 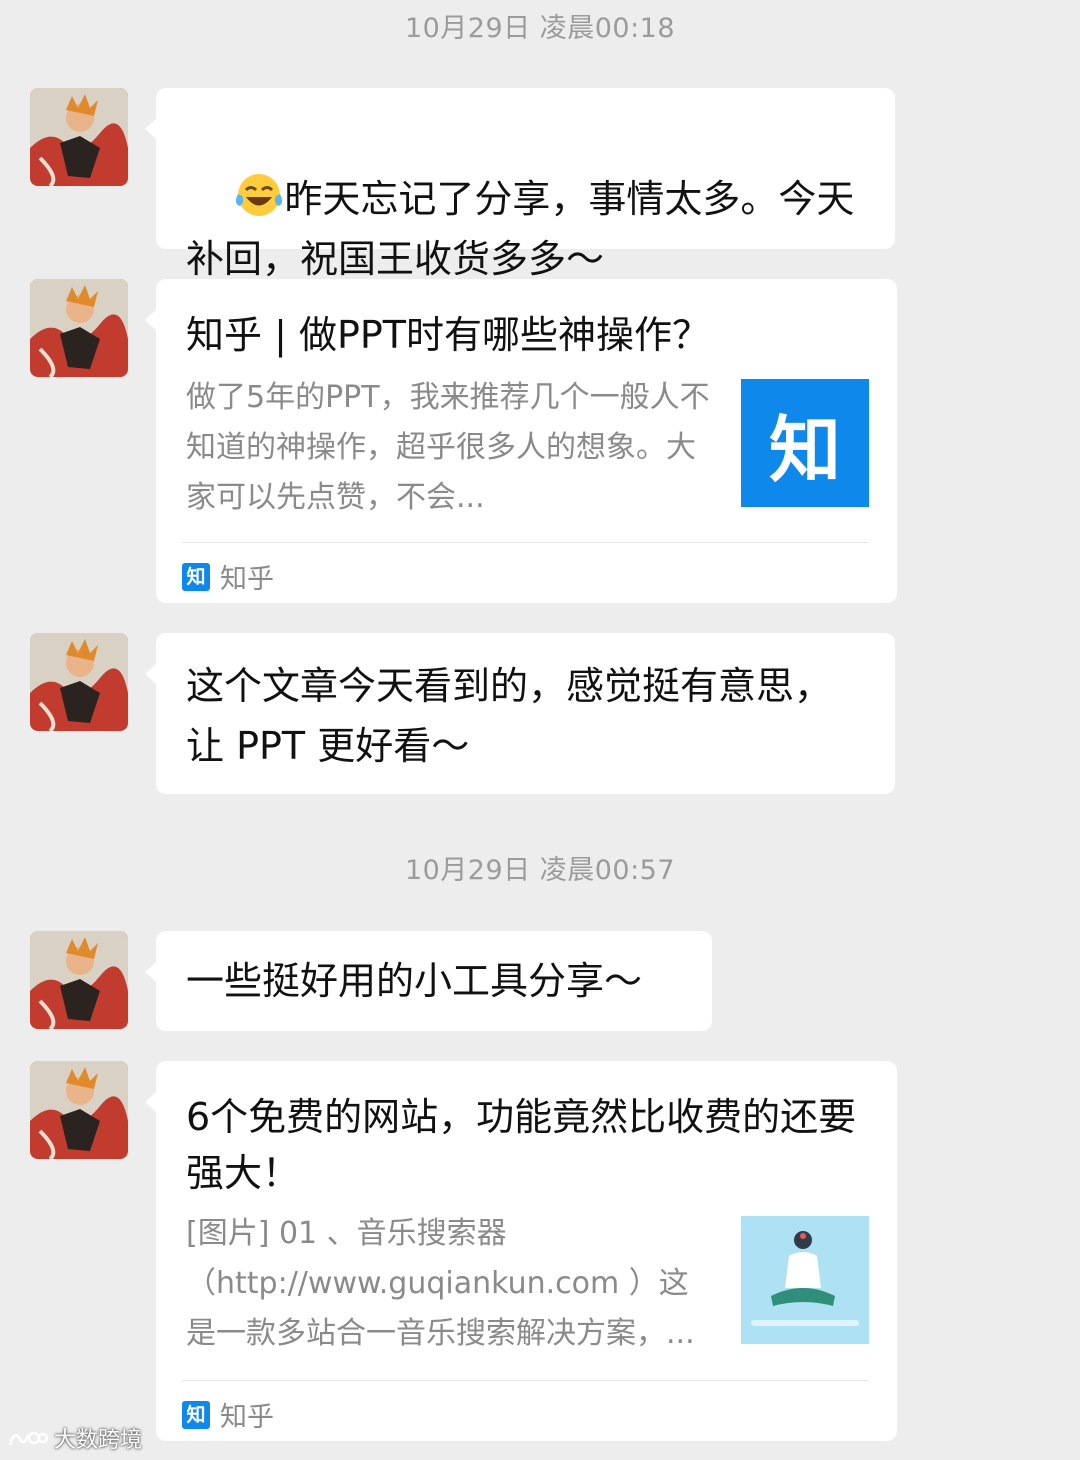 I want to click on zhihu-logo-text: 知, so click(x=804, y=449).